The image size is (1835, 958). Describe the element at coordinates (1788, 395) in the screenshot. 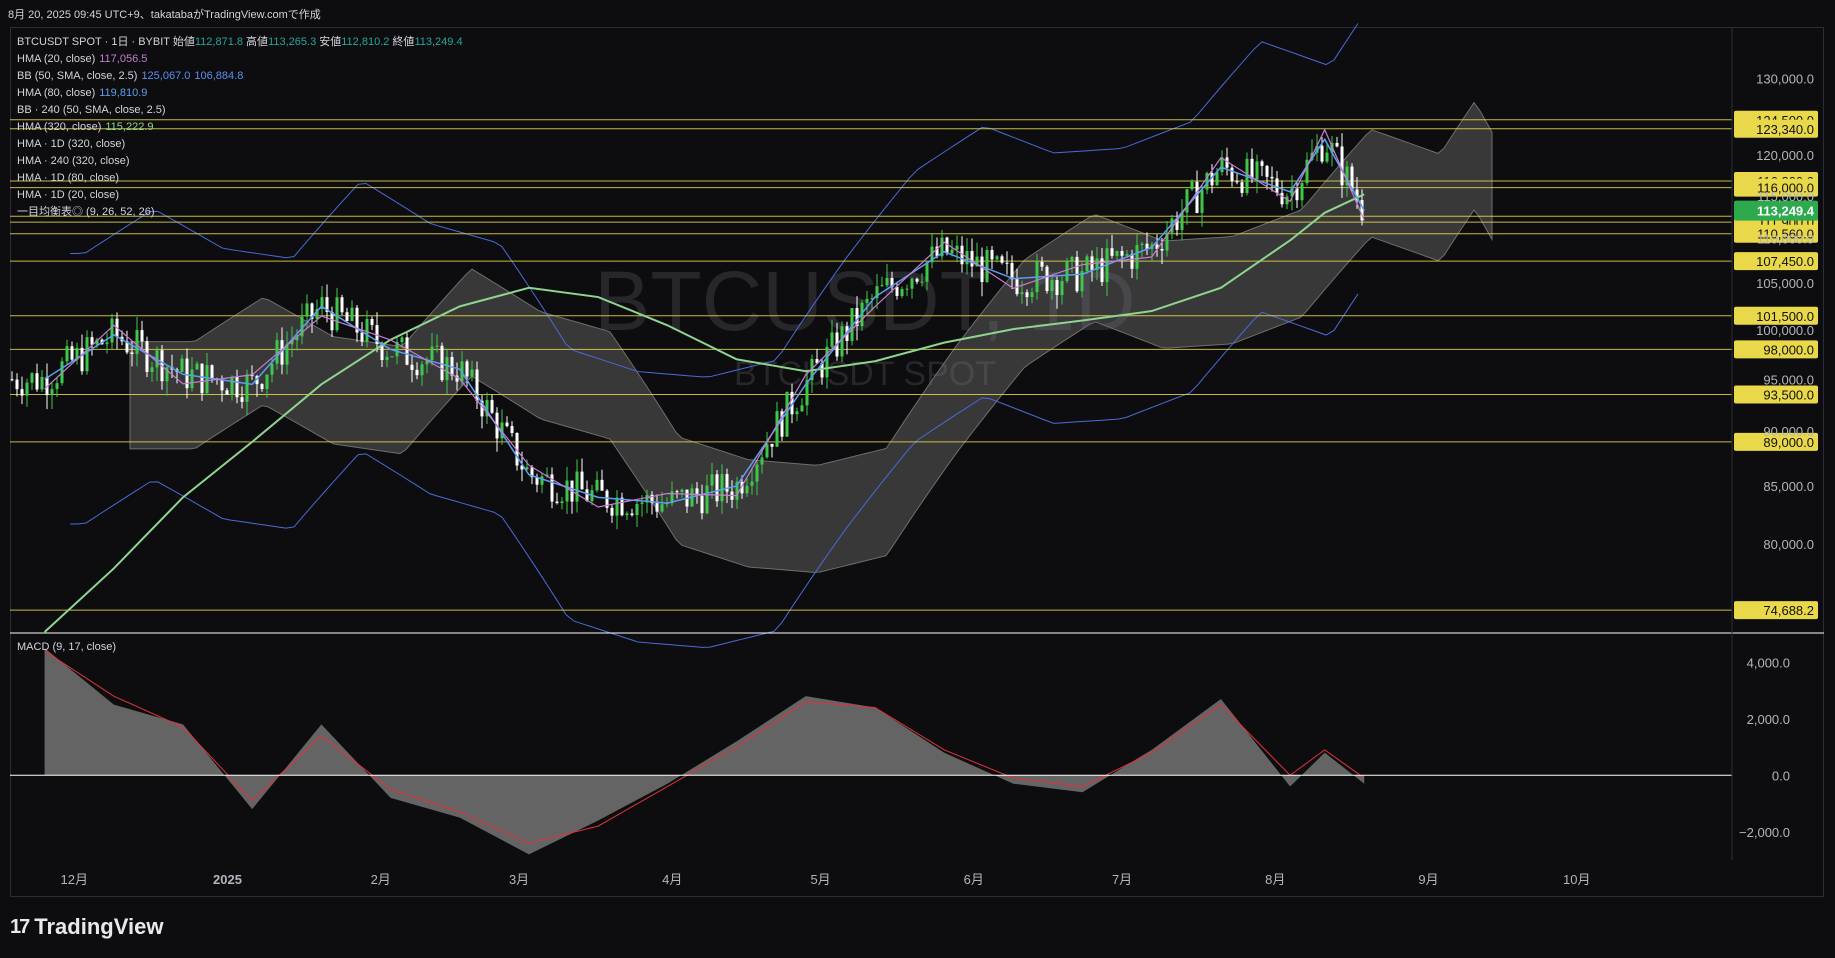

I see `level-label: 93,500.0` at that location.